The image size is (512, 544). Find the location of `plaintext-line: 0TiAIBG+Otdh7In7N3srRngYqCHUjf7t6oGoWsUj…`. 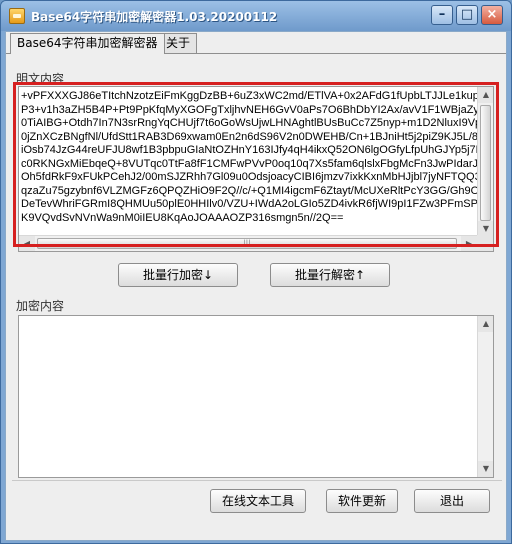

plaintext-line: 0TiAIBG+Otdh7In7N3srRngYqCHUjf7t6oGoWsUj… is located at coordinates (257, 123).